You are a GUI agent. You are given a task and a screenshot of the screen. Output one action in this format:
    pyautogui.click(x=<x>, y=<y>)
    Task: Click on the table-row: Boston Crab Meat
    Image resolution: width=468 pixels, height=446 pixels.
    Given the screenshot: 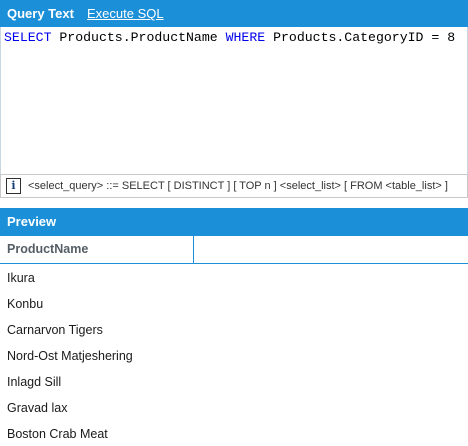 What is the action you would take?
    pyautogui.click(x=234, y=433)
    